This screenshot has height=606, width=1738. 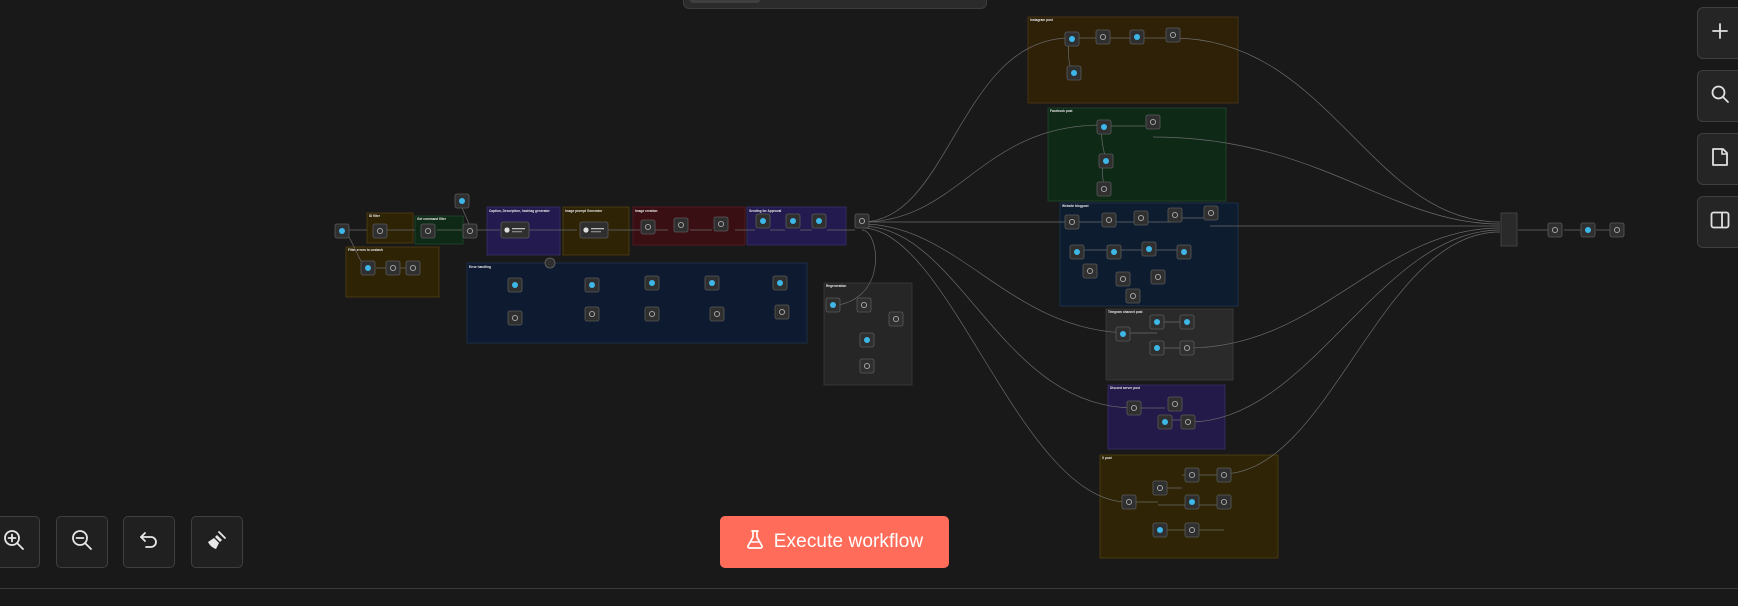 What do you see at coordinates (584, 211) in the screenshot?
I see `group-label-image-prompt: Image prompt Generator` at bounding box center [584, 211].